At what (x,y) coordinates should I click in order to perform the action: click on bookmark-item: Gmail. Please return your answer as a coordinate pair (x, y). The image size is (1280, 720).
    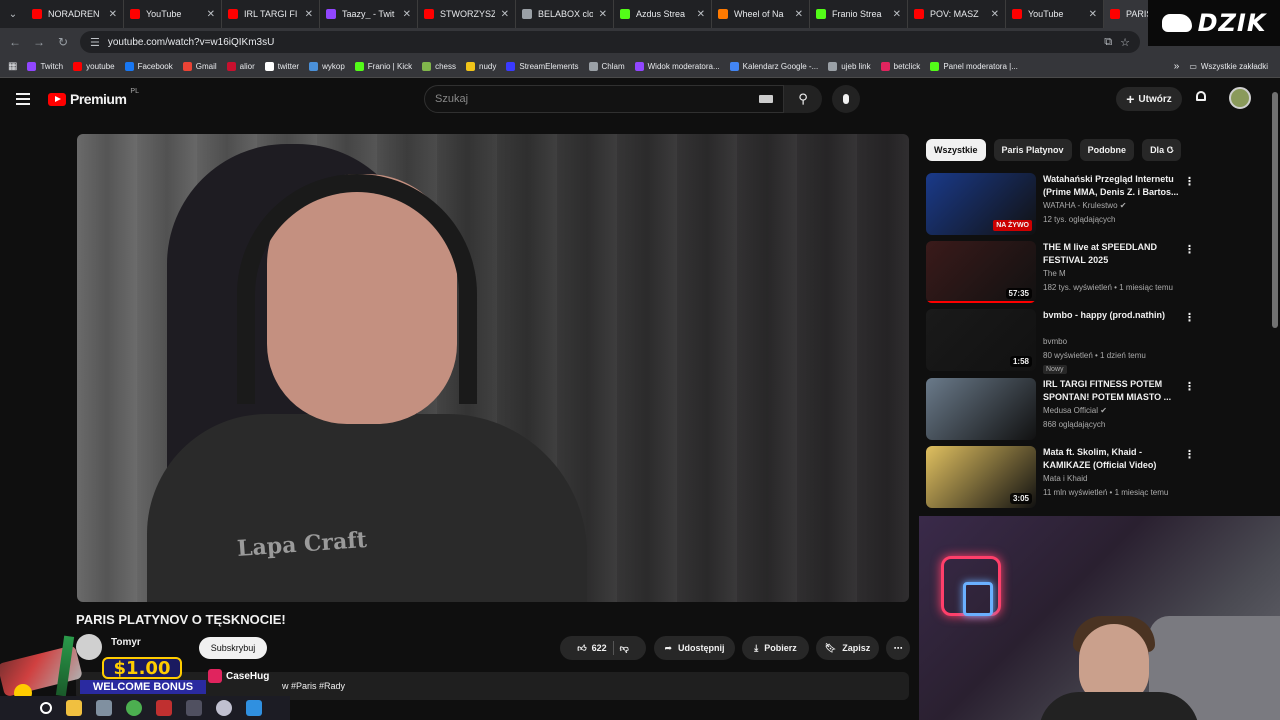
    Looking at the image, I should click on (199, 66).